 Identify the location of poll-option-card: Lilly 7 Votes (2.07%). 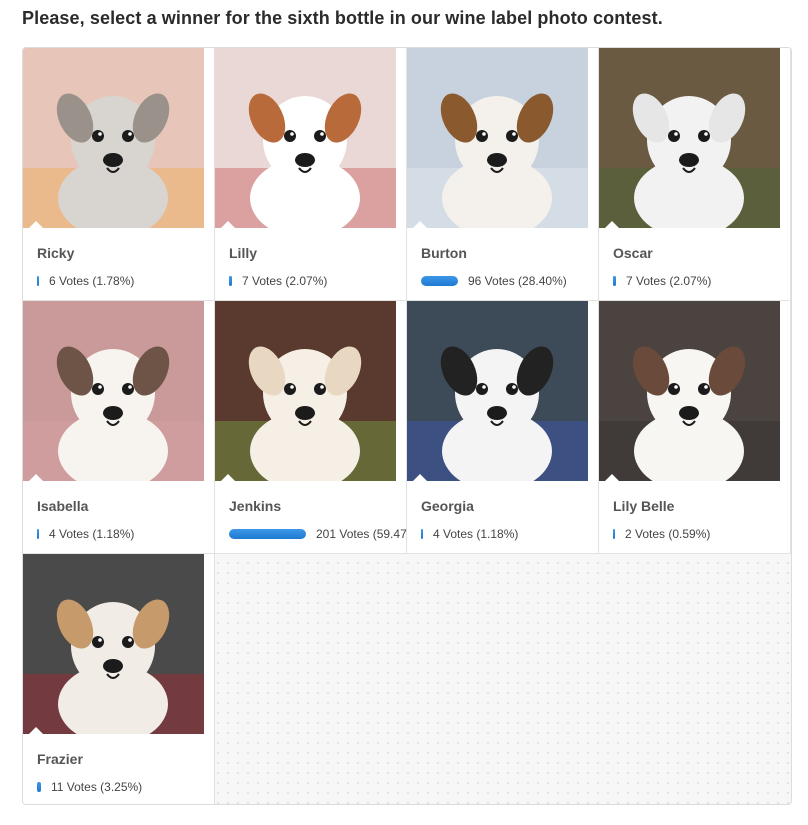
(311, 174).